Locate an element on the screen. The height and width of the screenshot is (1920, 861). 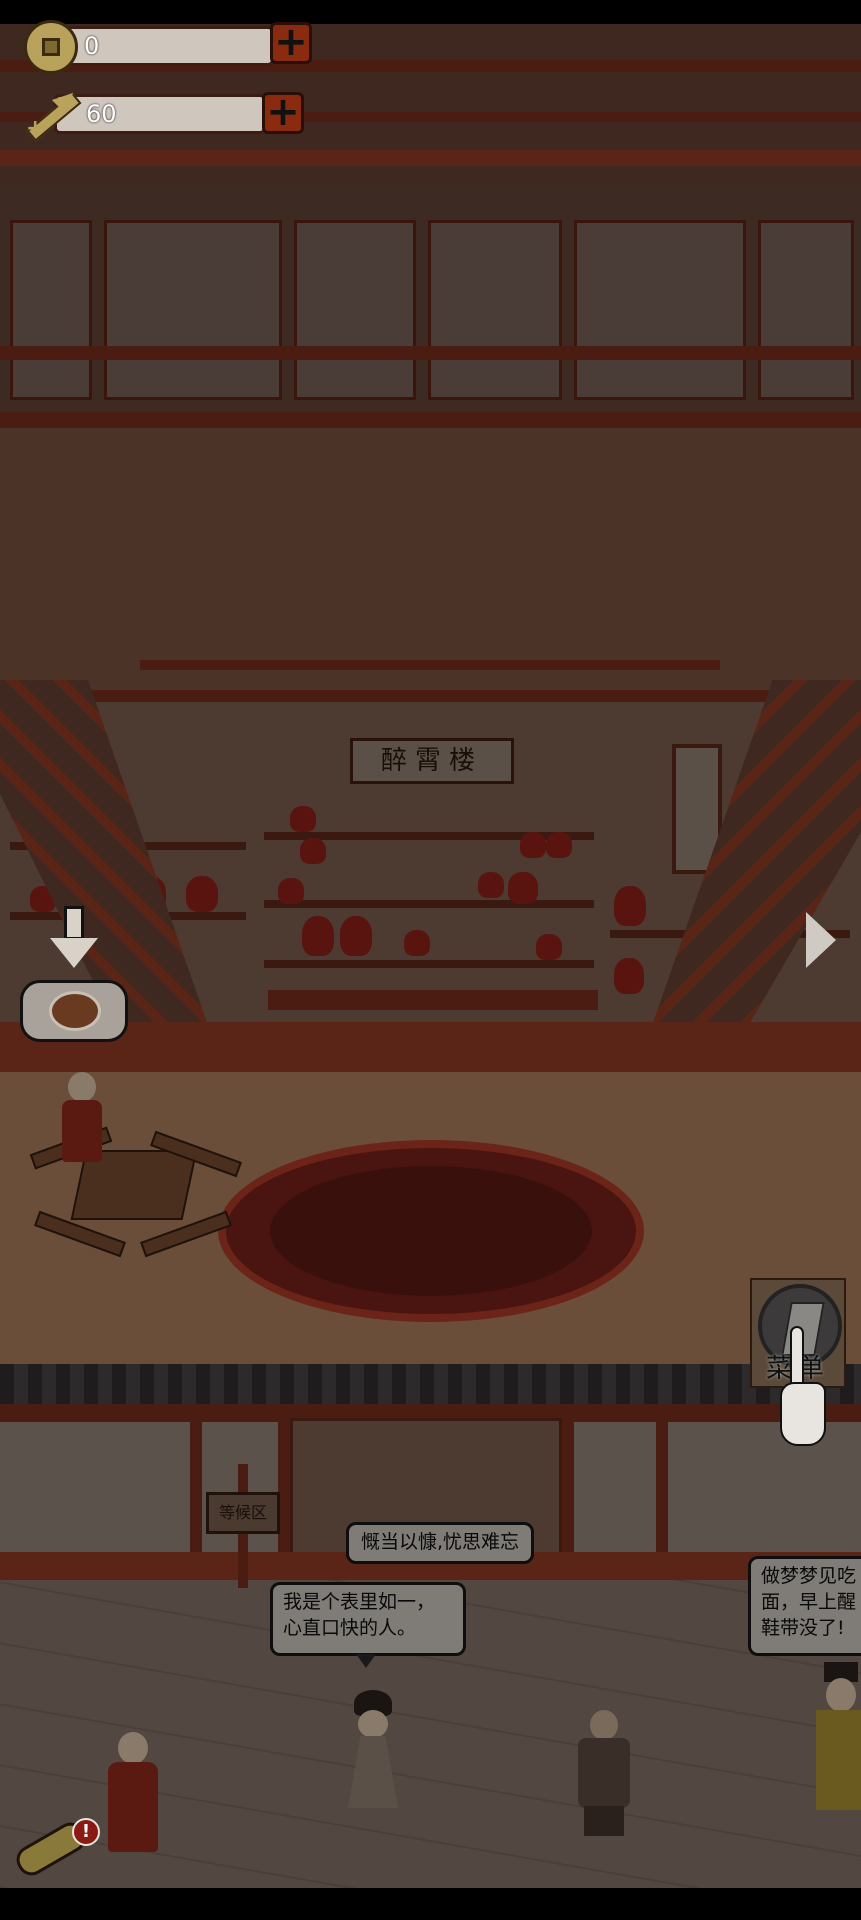
navigation-bar is located at coordinates (430, 1904).